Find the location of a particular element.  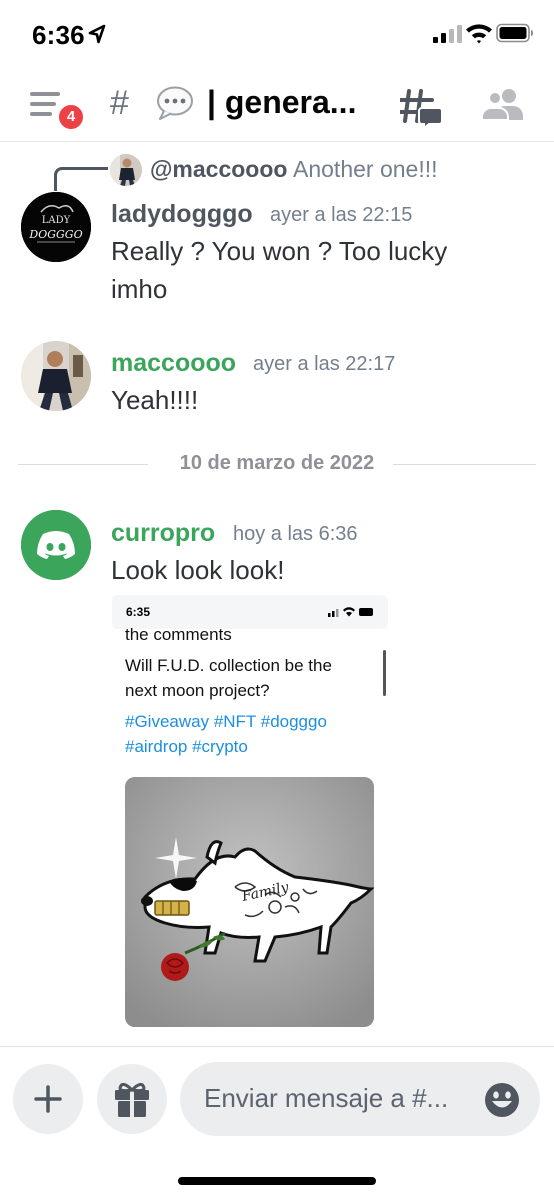

message-line: Look look look! is located at coordinates (198, 570).